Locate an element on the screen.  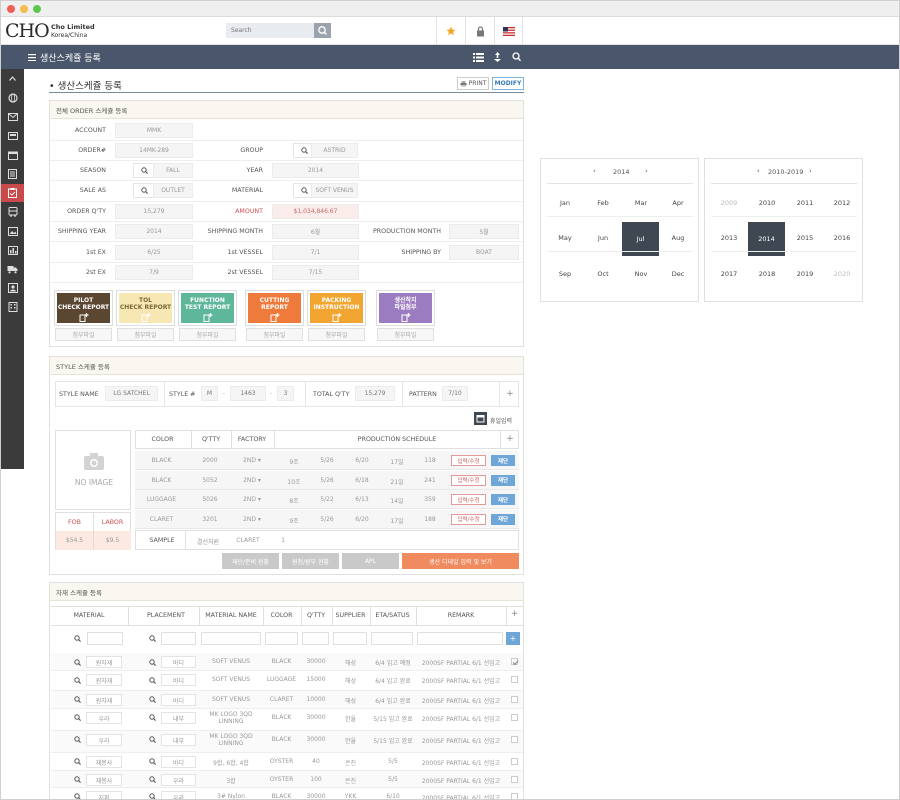
search-icon is located at coordinates (516, 57).